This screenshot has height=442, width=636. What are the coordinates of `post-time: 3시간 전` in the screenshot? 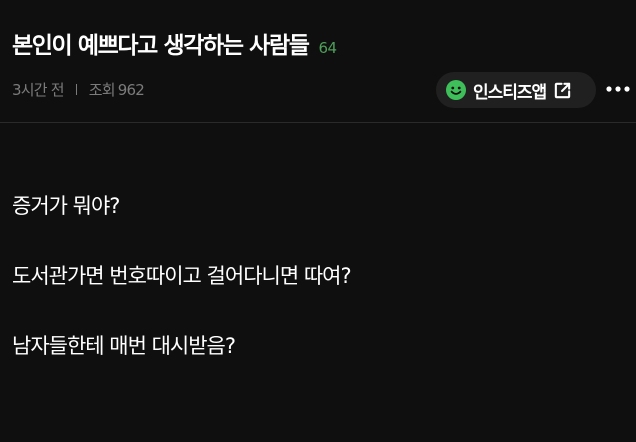 It's located at (38, 90).